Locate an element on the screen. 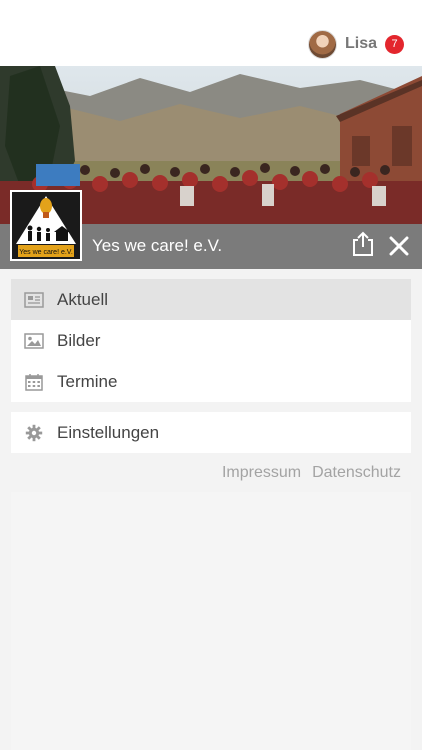 Image resolution: width=422 pixels, height=750 pixels. calendar-icon is located at coordinates (34, 382).